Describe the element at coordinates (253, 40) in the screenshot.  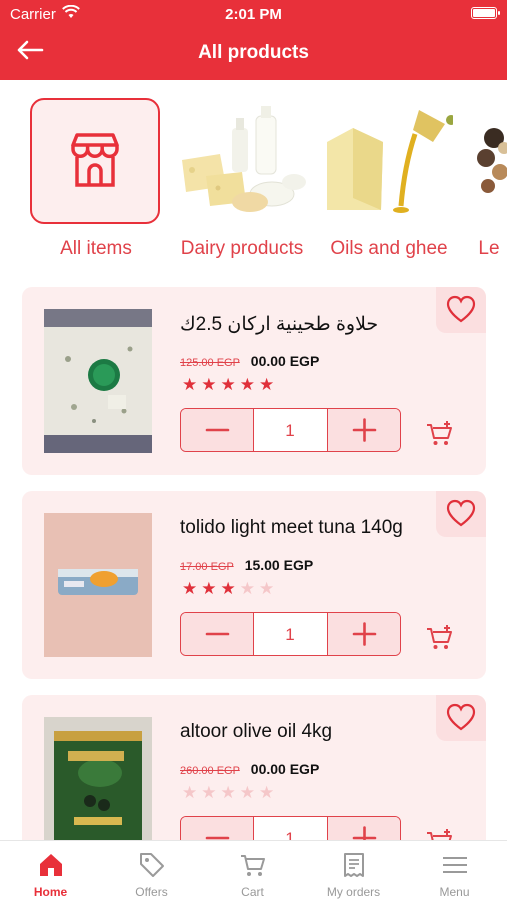
I see `app-header: Carrier 2:01 PM All products` at that location.